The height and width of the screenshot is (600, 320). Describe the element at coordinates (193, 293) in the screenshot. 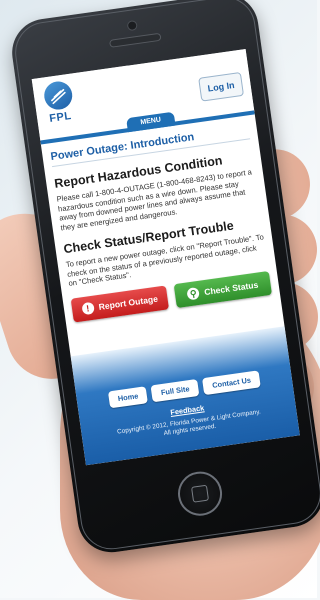

I see `magnifier-icon: ⚲` at that location.